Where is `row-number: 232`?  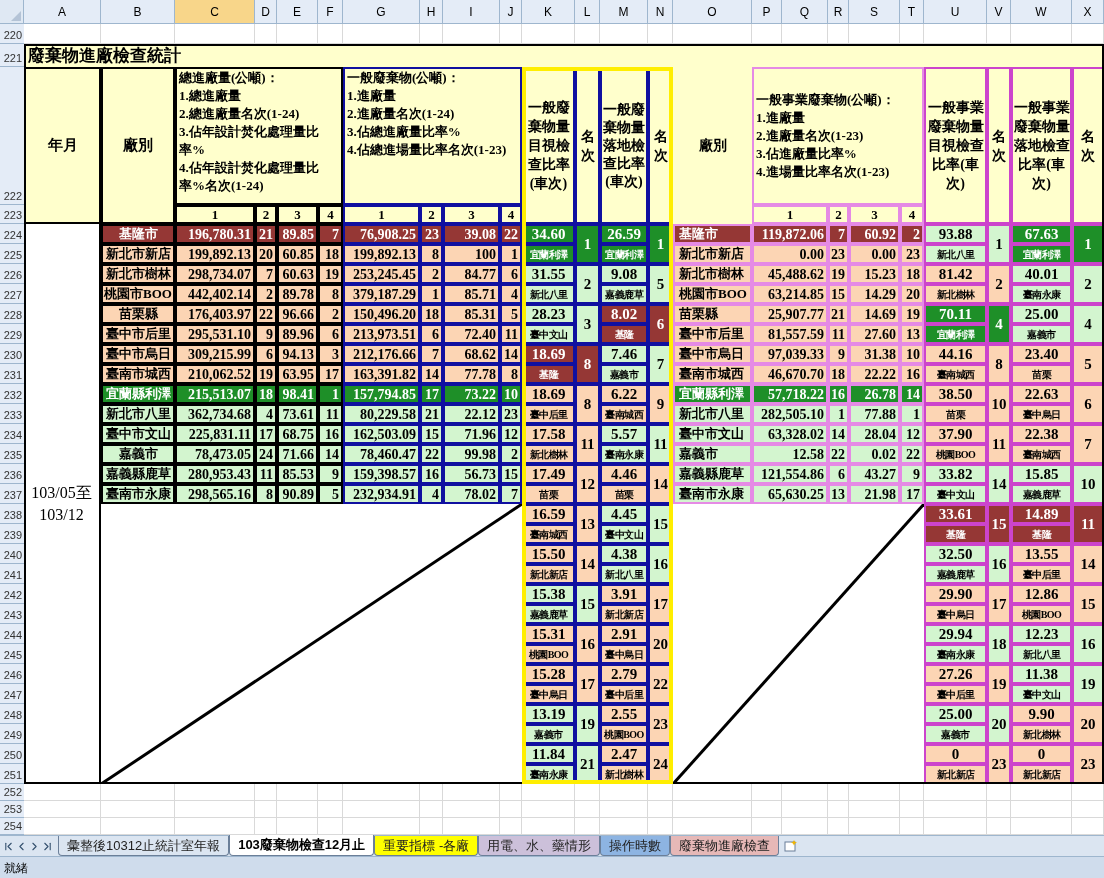 row-number: 232 is located at coordinates (12, 394).